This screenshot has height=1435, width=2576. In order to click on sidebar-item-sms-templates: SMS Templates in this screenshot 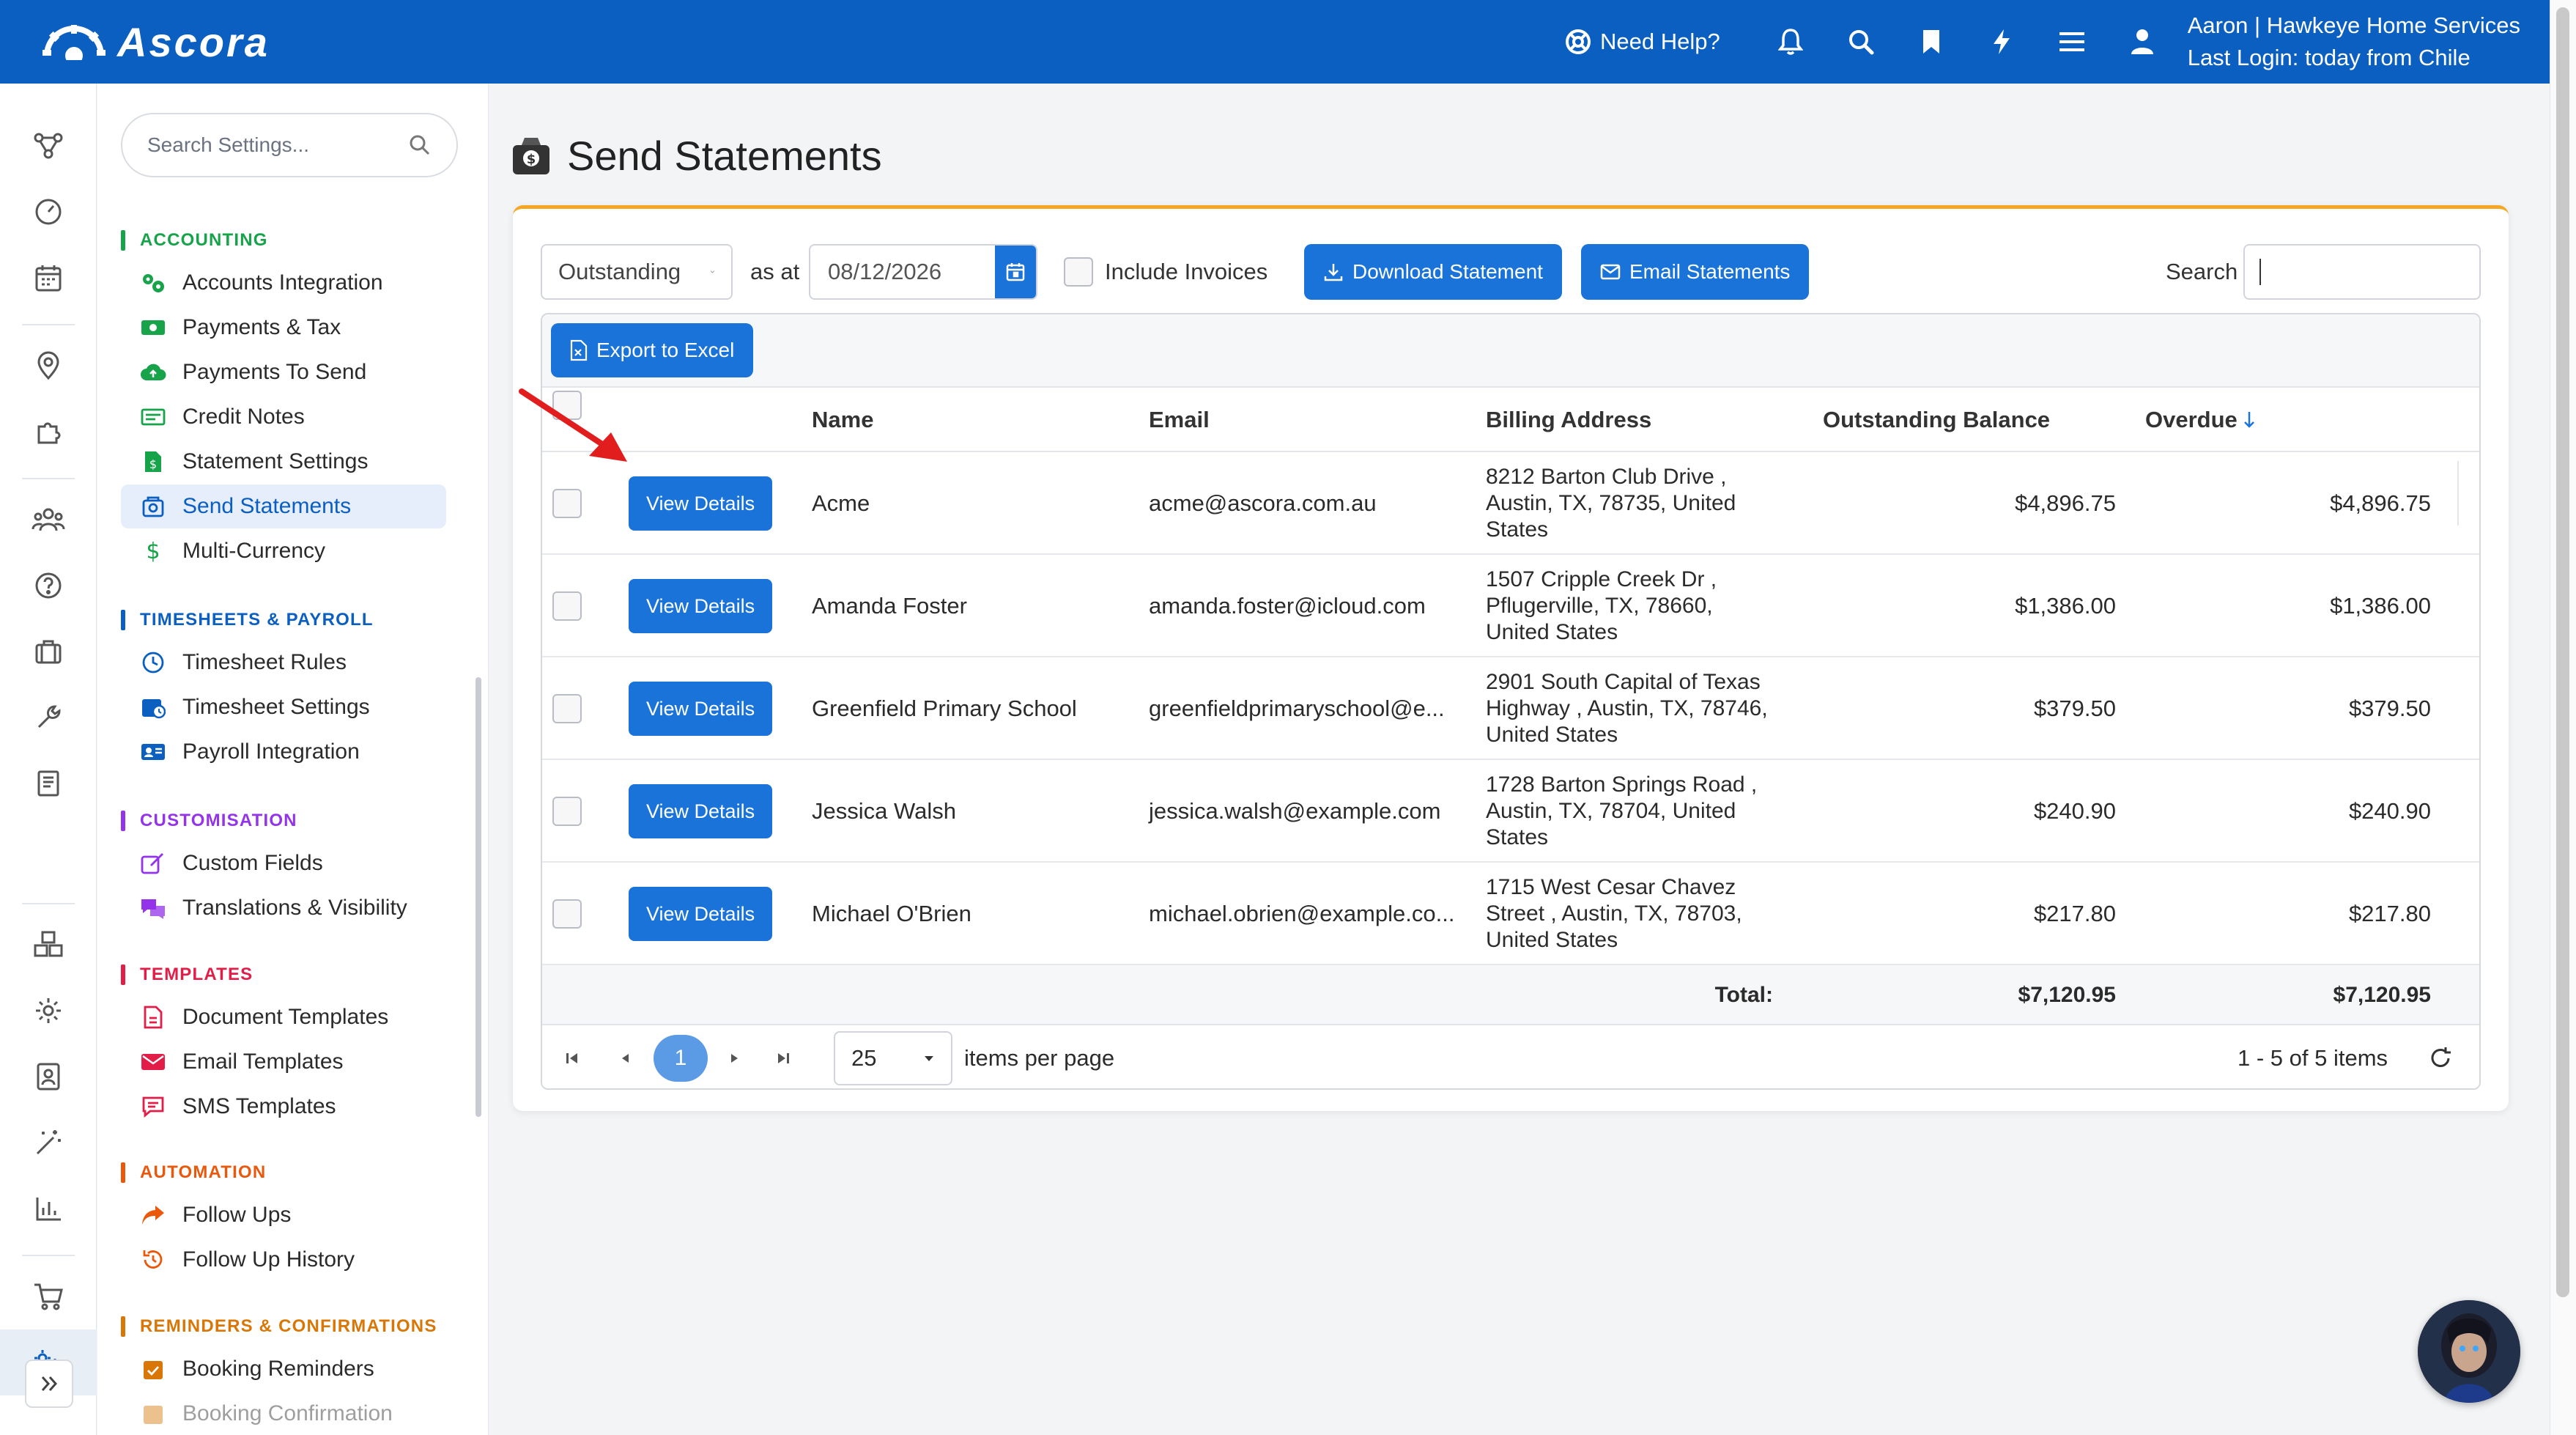, I will do `click(283, 1107)`.